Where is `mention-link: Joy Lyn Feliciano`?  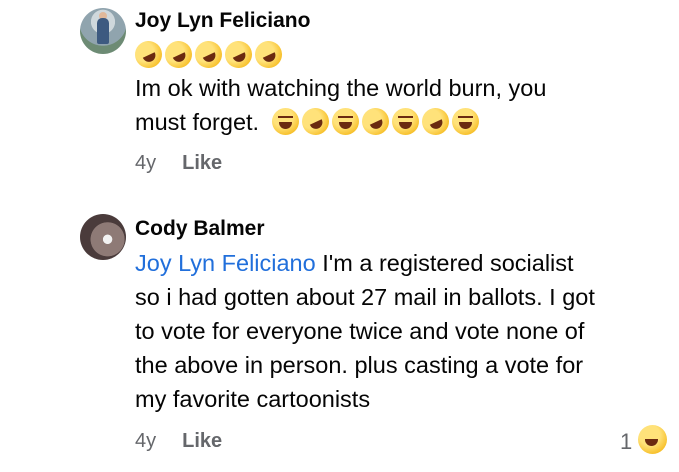 mention-link: Joy Lyn Feliciano is located at coordinates (225, 263).